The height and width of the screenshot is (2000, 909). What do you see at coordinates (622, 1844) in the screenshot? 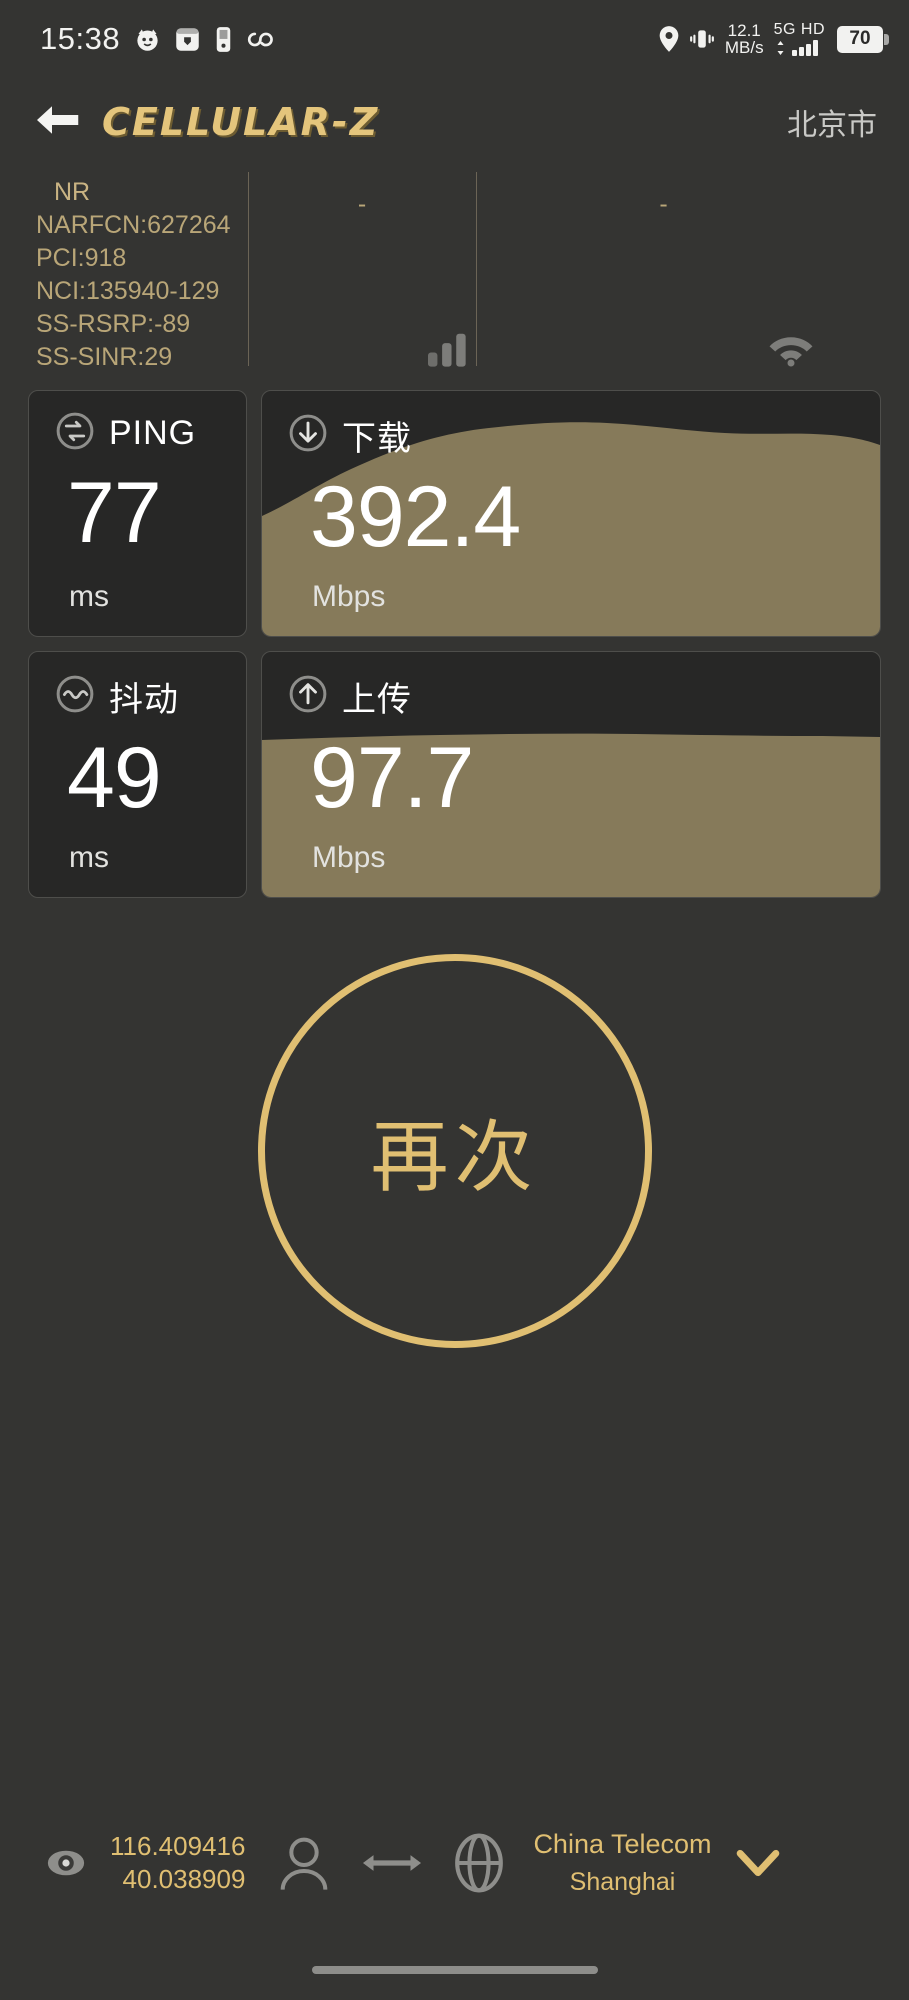
I see `isp-name: China Telecom` at bounding box center [622, 1844].